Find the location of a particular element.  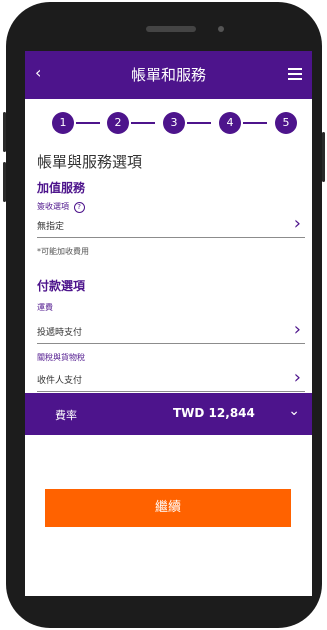

continue-button: 繼續 is located at coordinates (168, 508).